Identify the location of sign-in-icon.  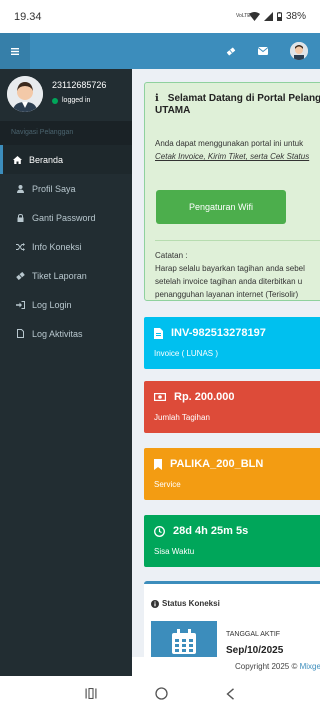
(20, 305).